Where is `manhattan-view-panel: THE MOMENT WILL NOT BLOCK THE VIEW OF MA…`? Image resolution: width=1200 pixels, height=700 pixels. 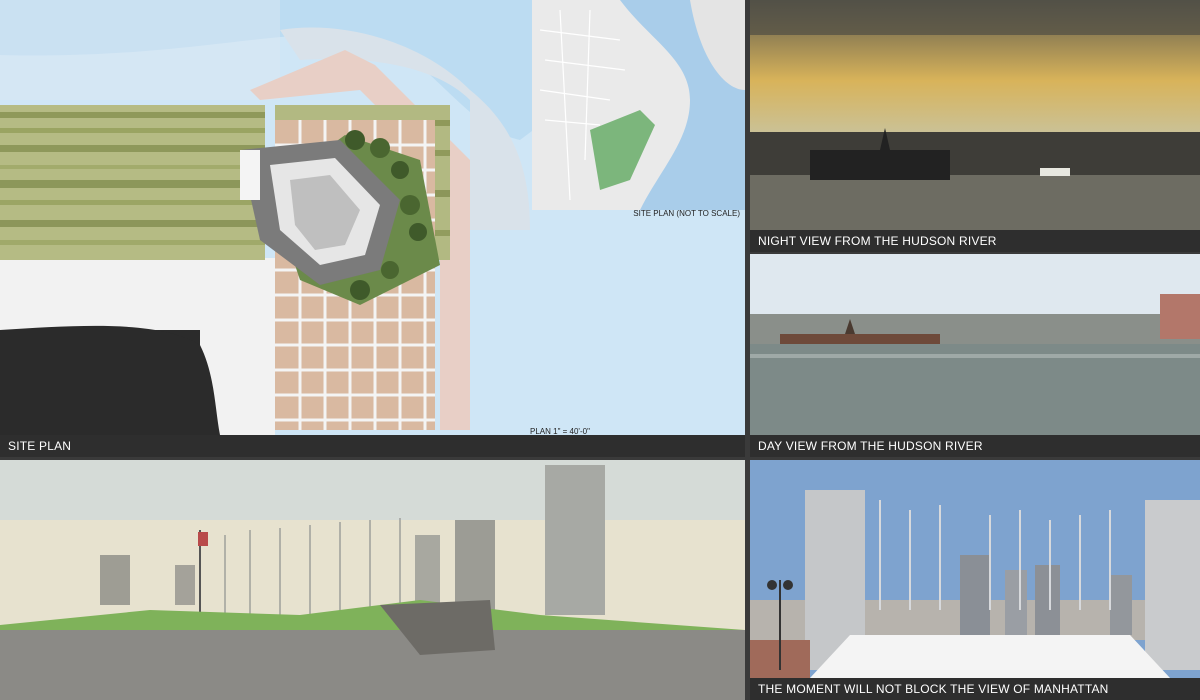 manhattan-view-panel: THE MOMENT WILL NOT BLOCK THE VIEW OF MA… is located at coordinates (975, 580).